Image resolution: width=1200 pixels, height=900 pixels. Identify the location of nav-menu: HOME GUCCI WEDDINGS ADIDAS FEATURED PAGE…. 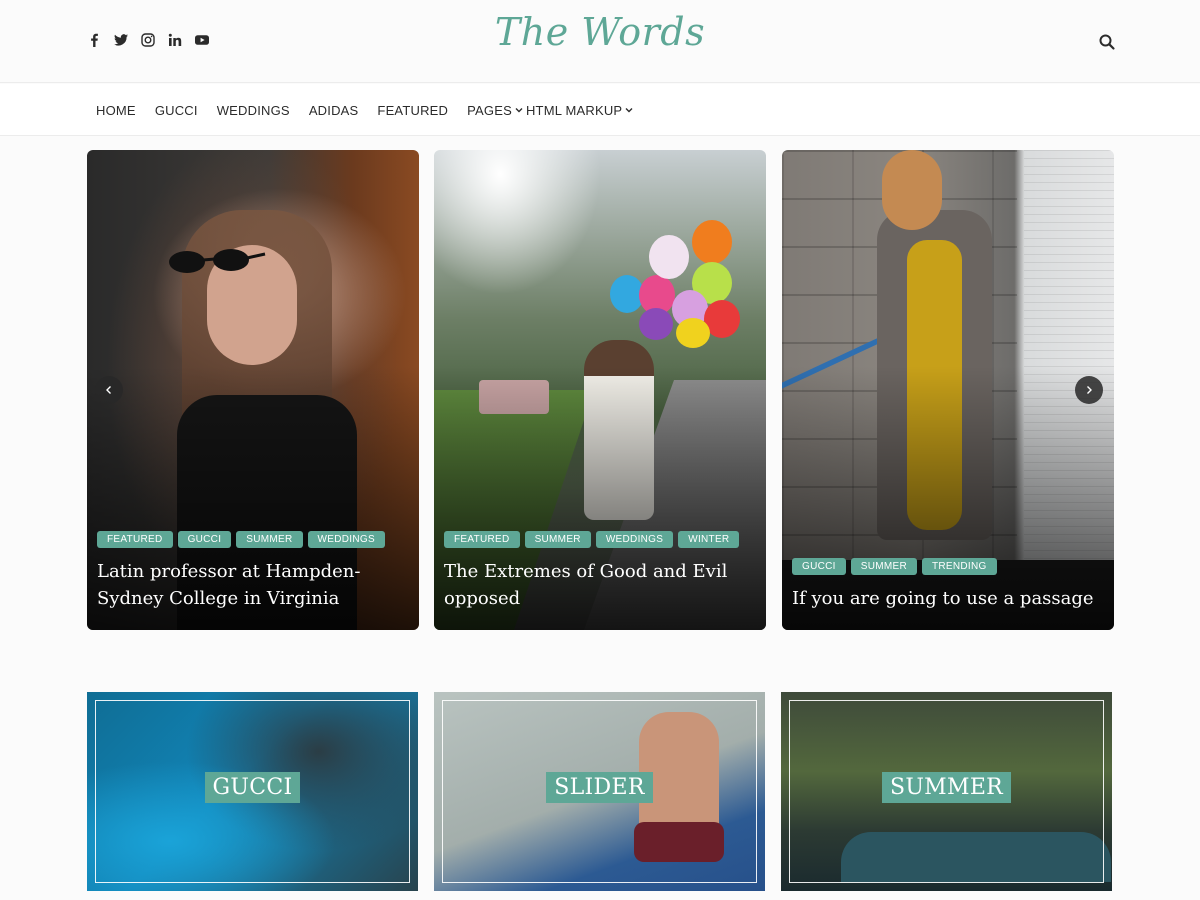
(365, 110).